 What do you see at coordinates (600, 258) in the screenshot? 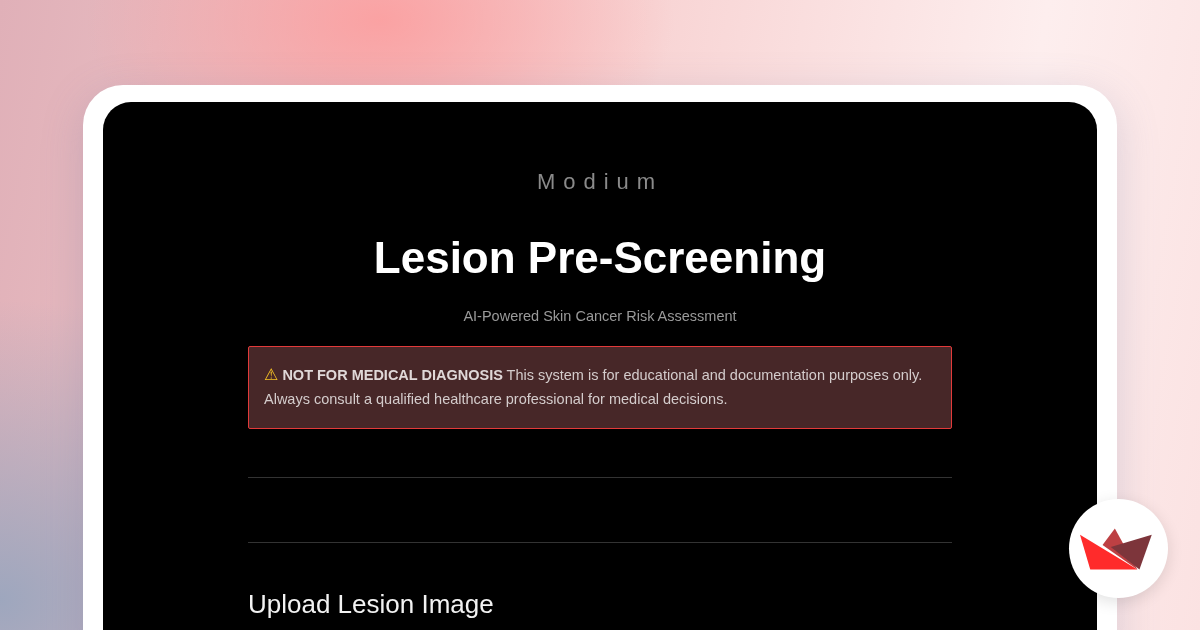
I see `page-title: Lesion Pre-Screening` at bounding box center [600, 258].